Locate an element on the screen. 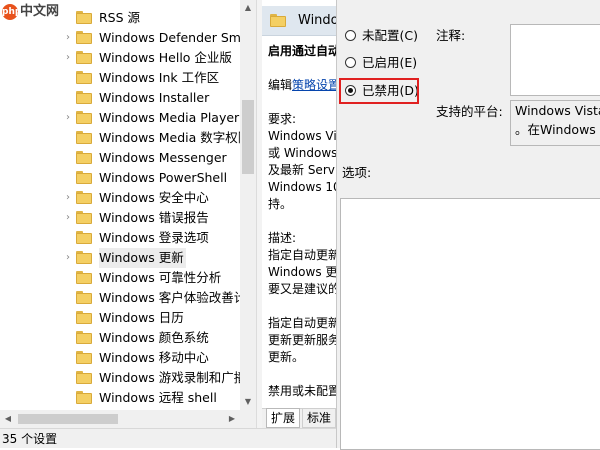 The width and height of the screenshot is (600, 450). description-line: 禁用或未配置 is located at coordinates (302, 391).